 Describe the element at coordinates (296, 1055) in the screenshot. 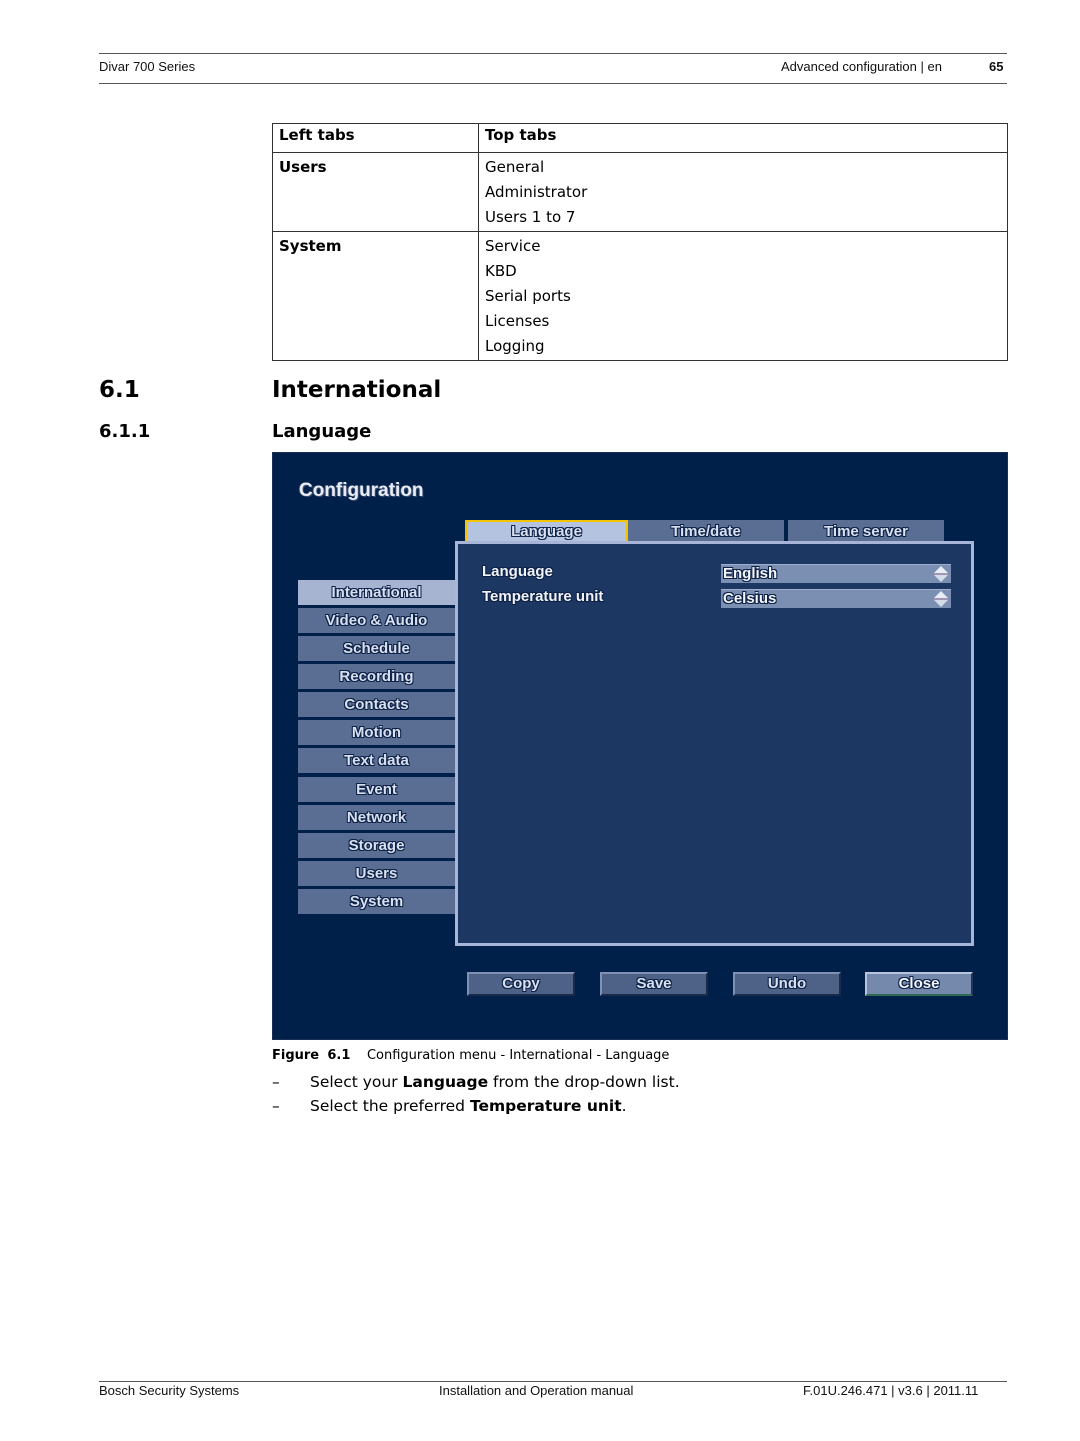

I see `figure-label: Figure` at that location.